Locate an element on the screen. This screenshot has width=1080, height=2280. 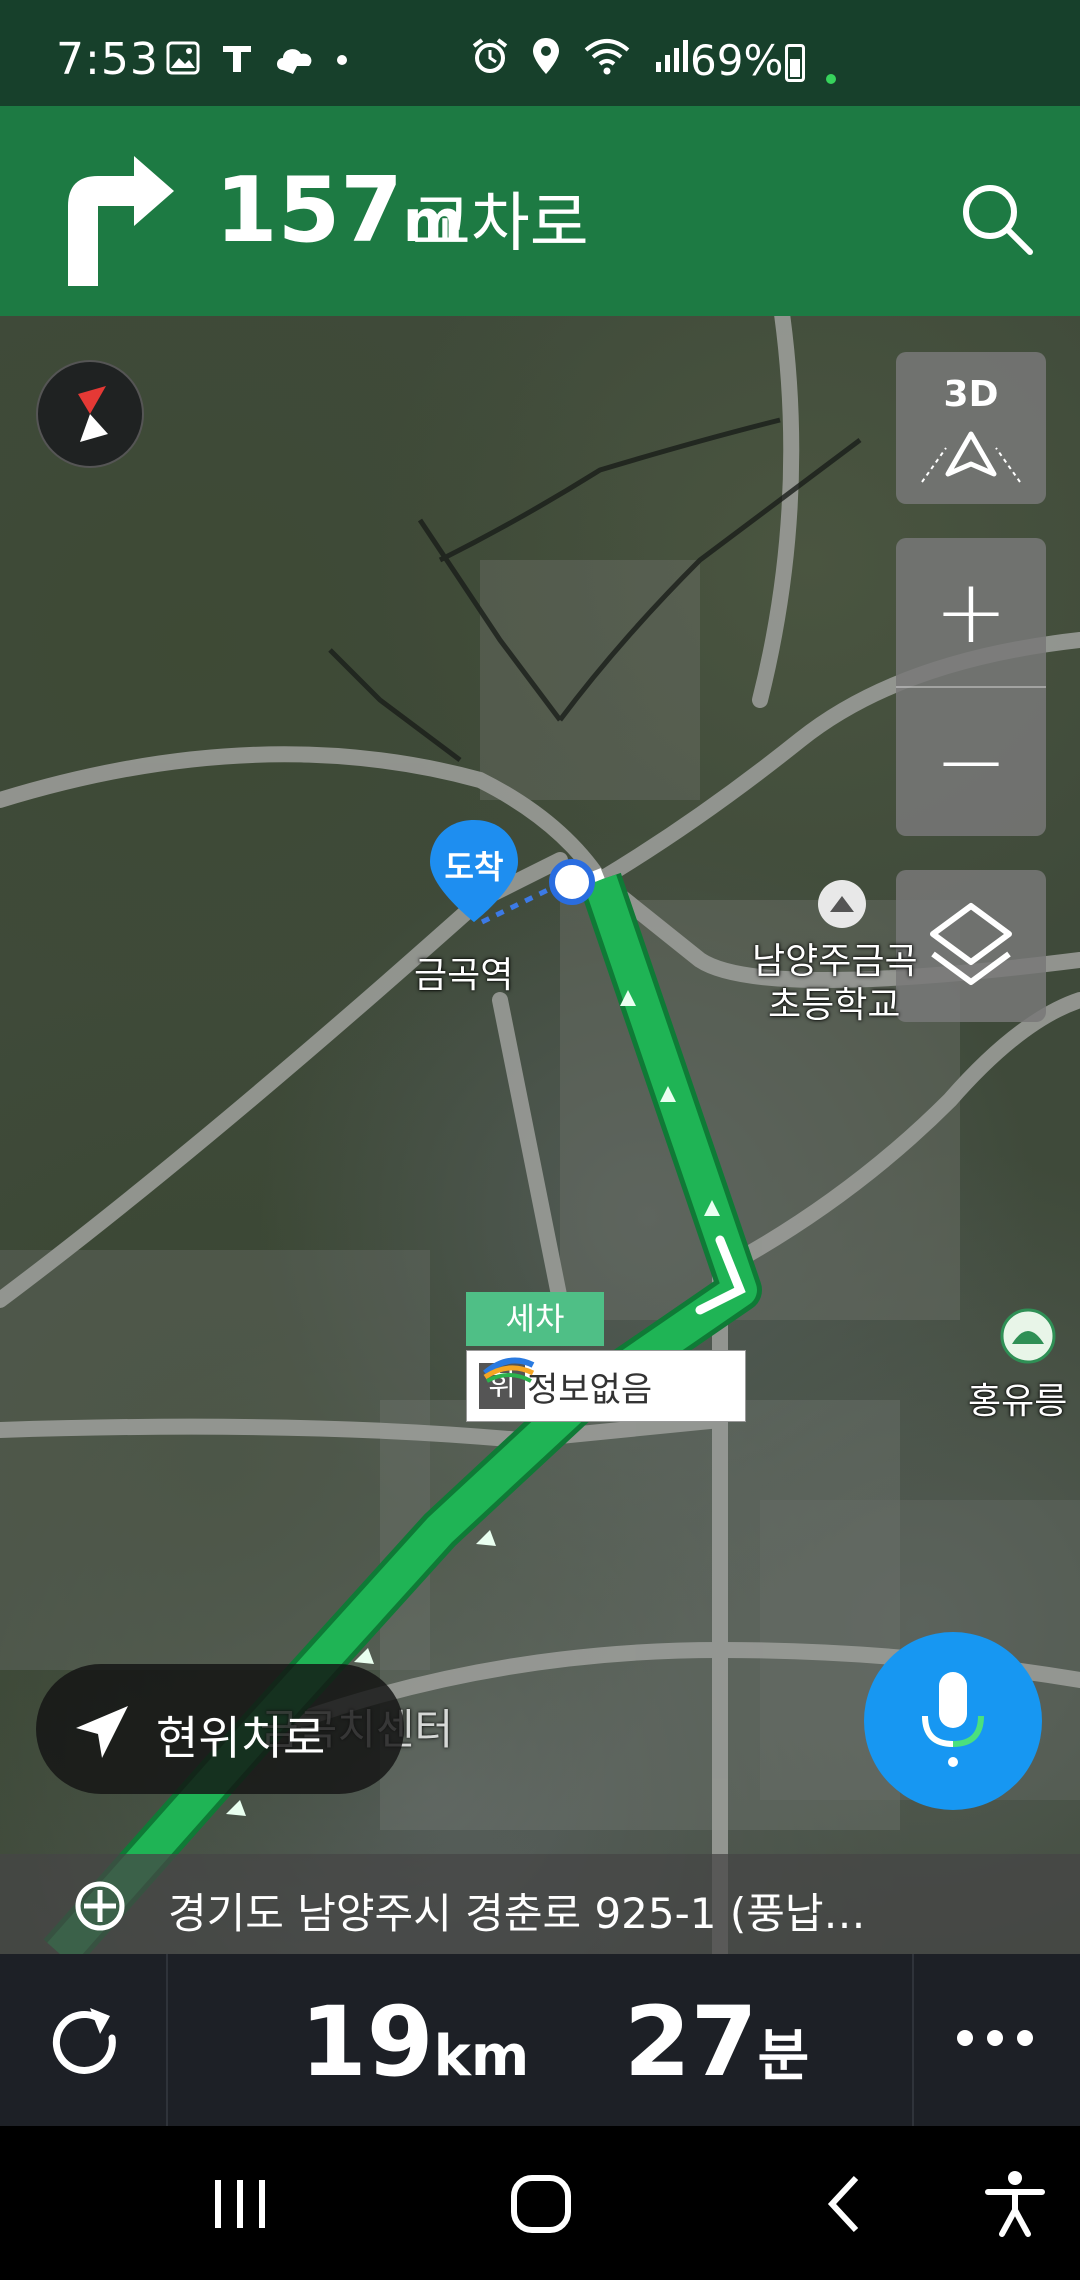
3d-view-label: 3D is located at coordinates (971, 394).